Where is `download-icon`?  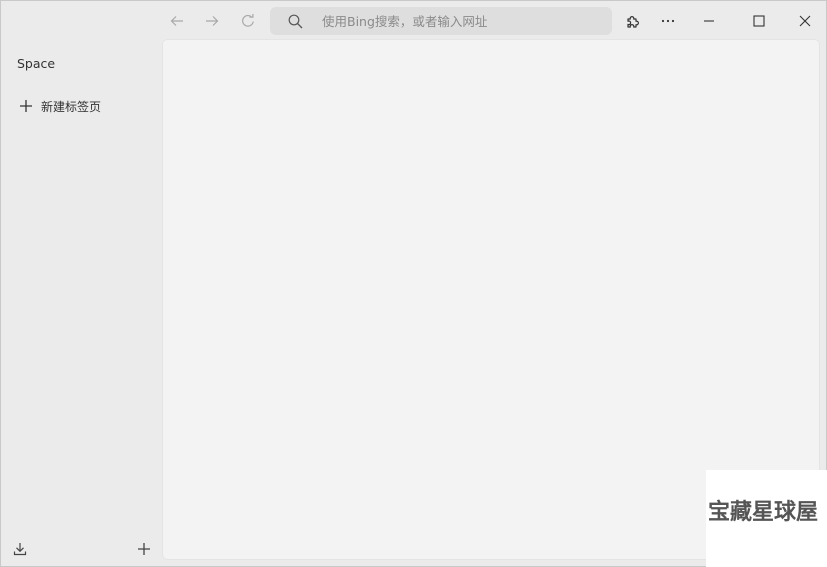
download-icon is located at coordinates (20, 549).